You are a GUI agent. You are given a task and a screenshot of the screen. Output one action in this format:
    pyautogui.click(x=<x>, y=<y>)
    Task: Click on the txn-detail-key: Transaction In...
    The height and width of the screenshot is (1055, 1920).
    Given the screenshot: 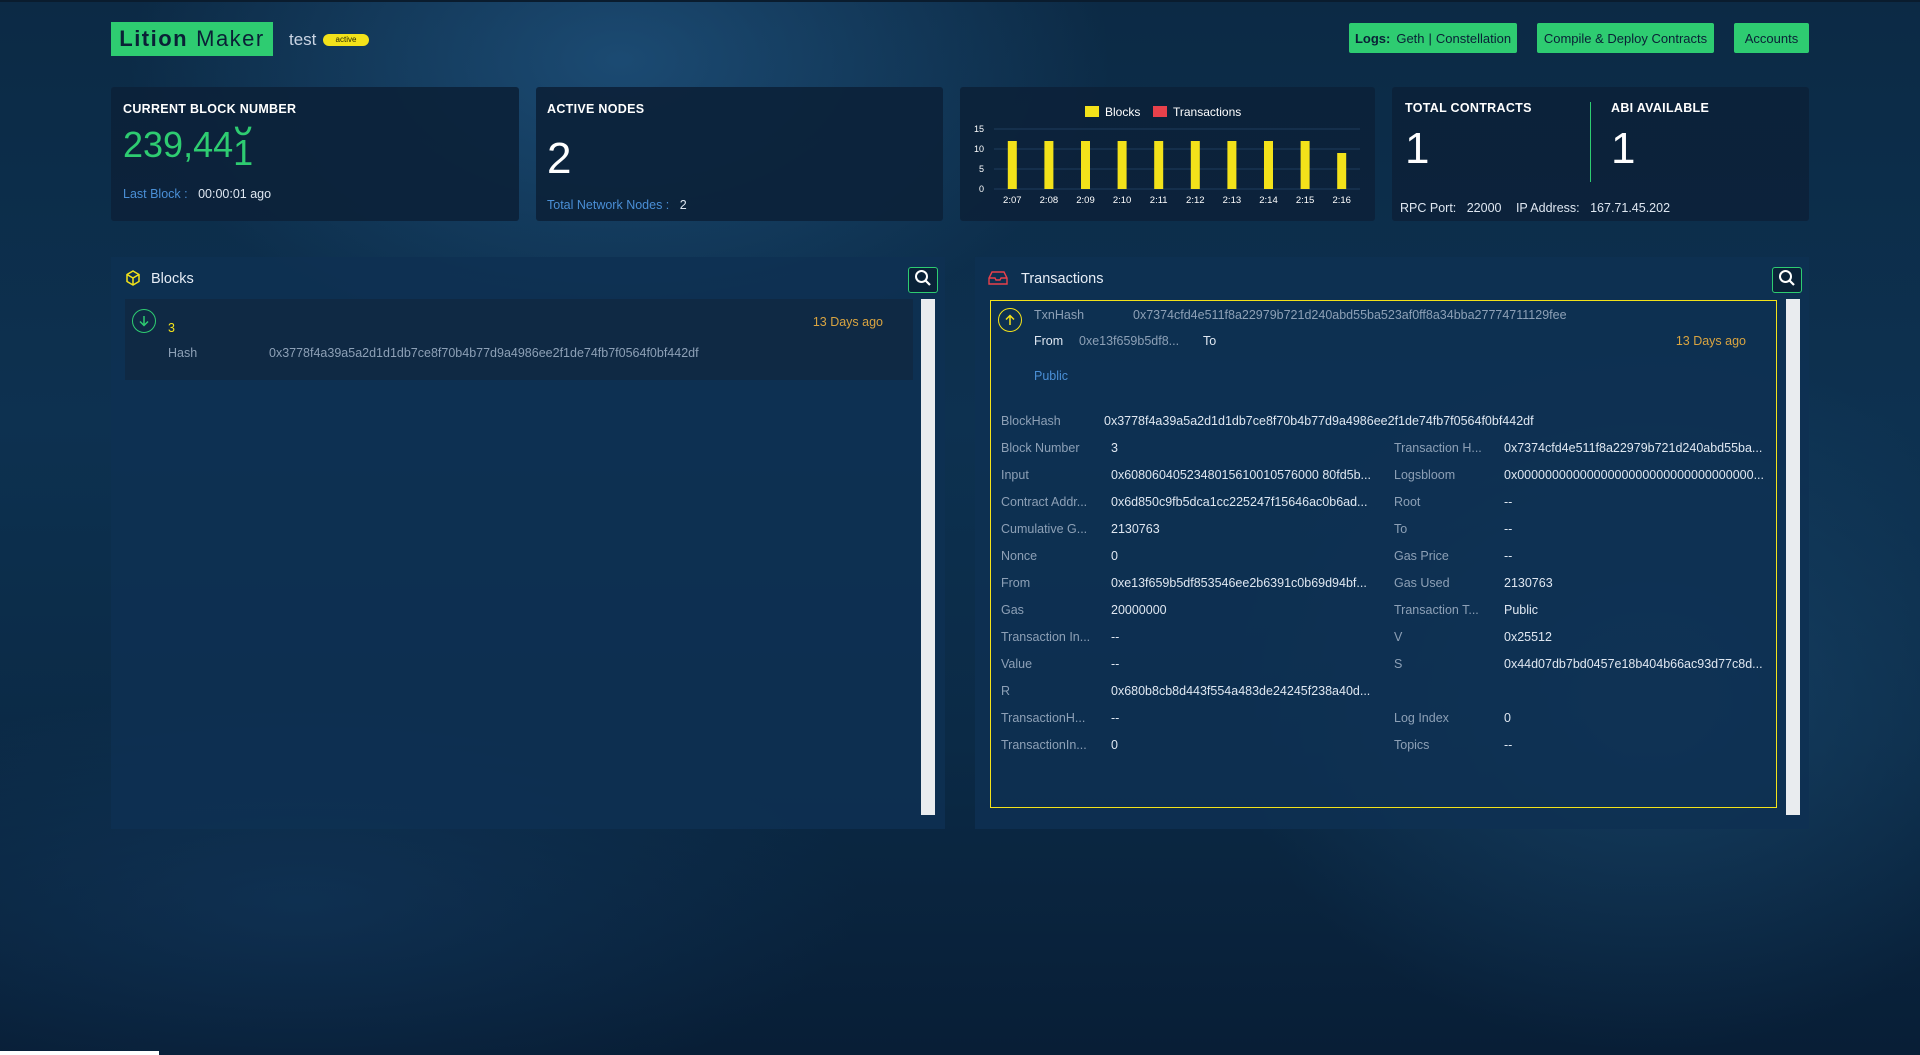 What is the action you would take?
    pyautogui.click(x=1046, y=637)
    